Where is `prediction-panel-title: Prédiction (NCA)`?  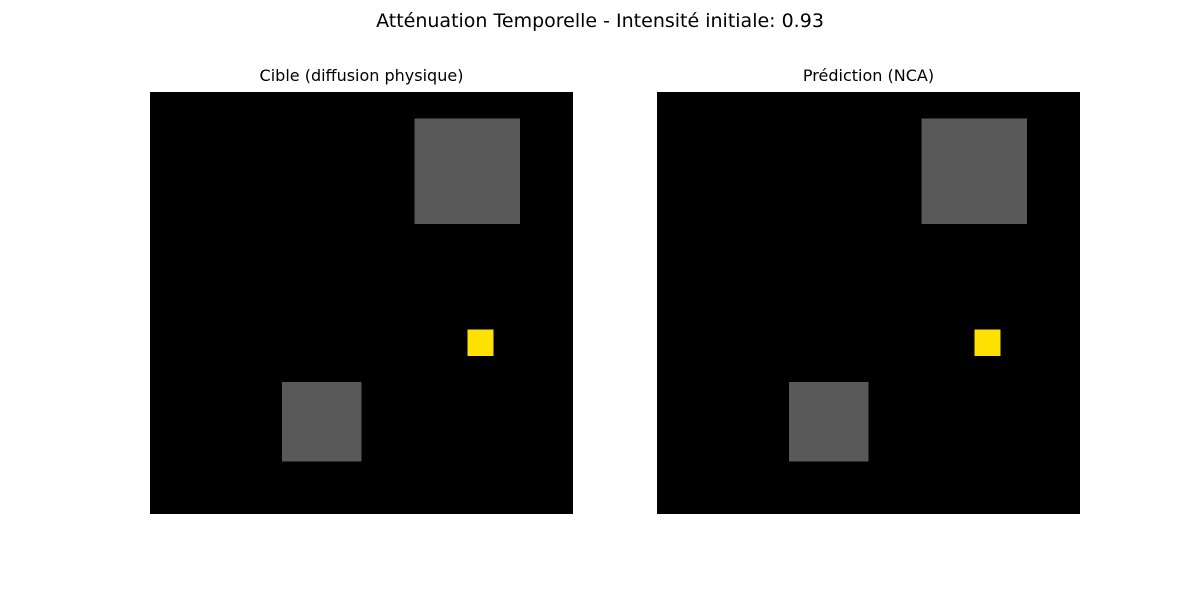
prediction-panel-title: Prédiction (NCA) is located at coordinates (868, 75).